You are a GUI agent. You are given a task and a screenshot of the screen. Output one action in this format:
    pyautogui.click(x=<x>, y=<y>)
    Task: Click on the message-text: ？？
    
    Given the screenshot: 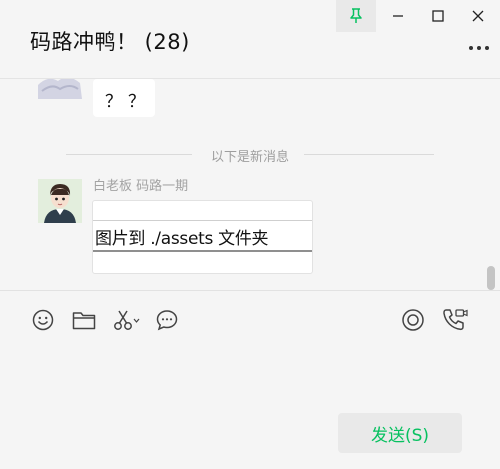 What is the action you would take?
    pyautogui.click(x=128, y=102)
    